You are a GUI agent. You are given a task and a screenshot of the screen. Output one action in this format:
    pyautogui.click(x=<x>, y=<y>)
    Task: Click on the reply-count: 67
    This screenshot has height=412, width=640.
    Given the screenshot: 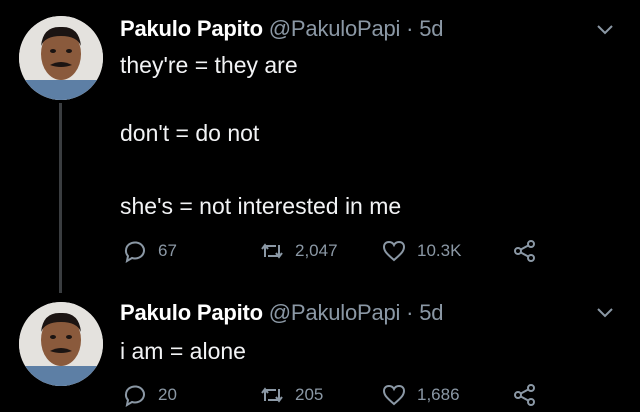 What is the action you would take?
    pyautogui.click(x=167, y=250)
    